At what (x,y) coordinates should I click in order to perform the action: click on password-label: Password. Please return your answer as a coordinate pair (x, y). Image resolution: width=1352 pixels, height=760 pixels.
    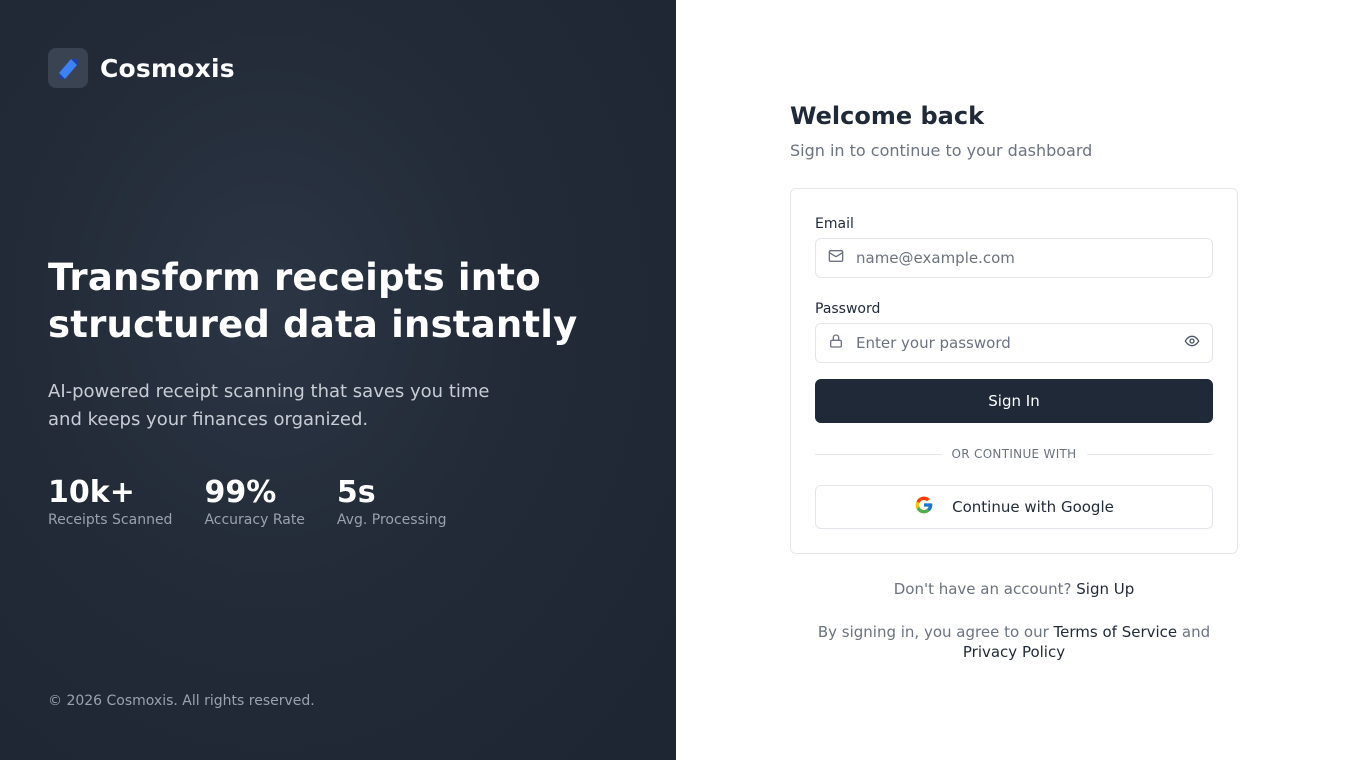
    Looking at the image, I should click on (848, 309).